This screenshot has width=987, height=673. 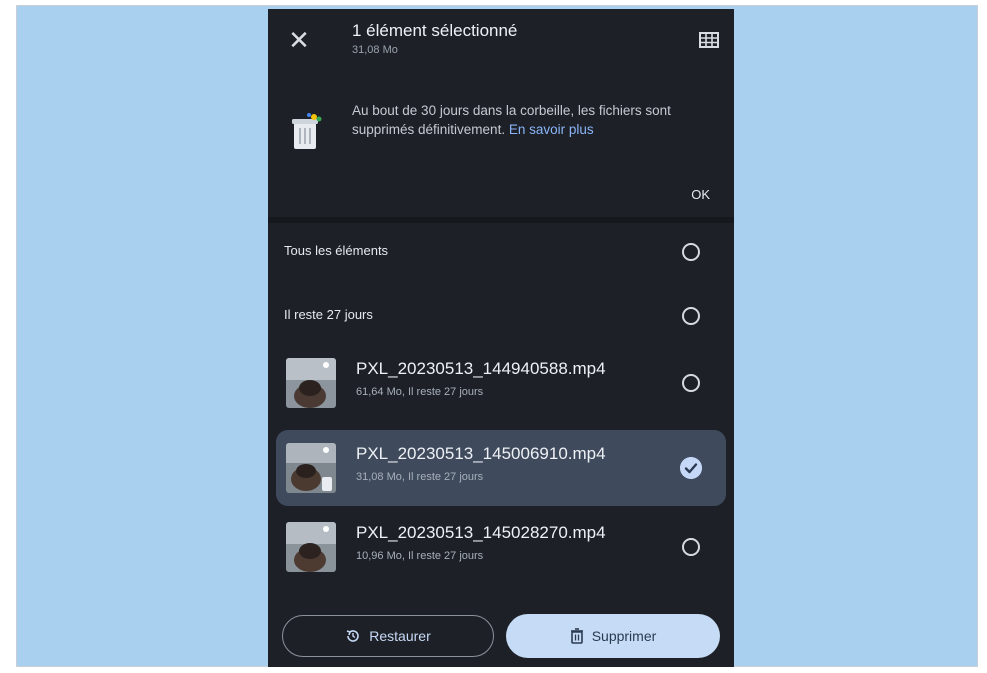 What do you see at coordinates (400, 636) in the screenshot?
I see `restore-label: Restaurer` at bounding box center [400, 636].